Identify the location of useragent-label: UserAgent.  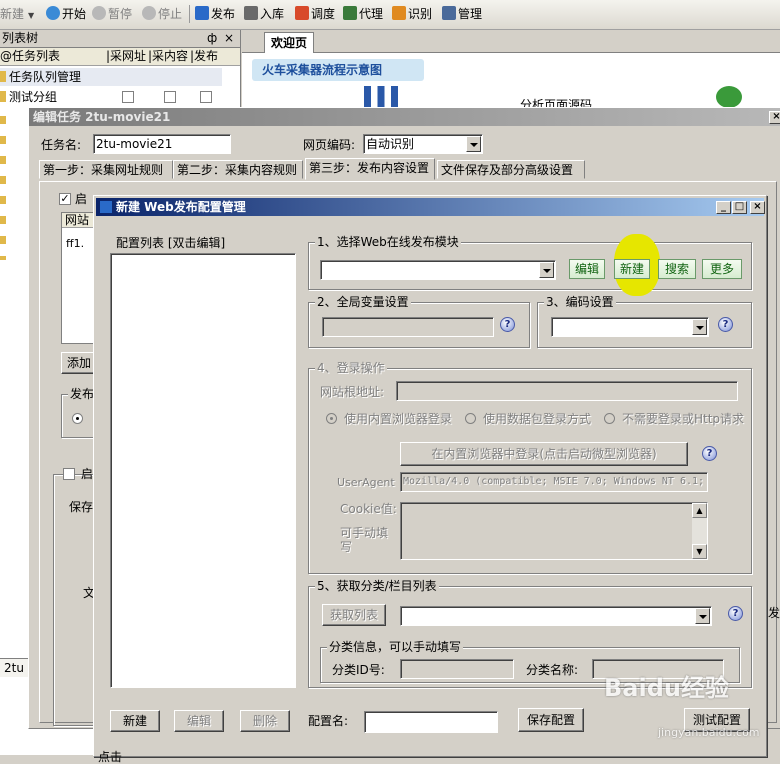
(366, 482).